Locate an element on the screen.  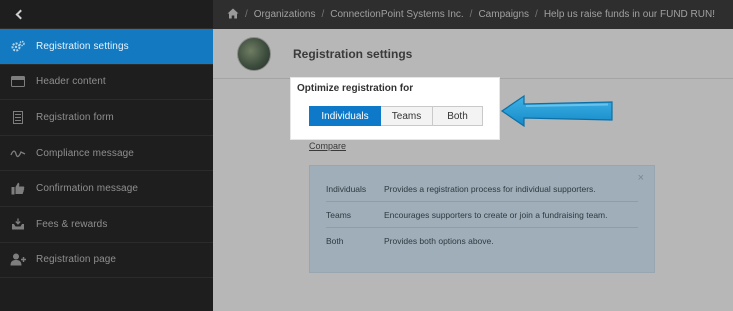
optimize-segmented-control: Individuals Teams Both is located at coordinates (401, 116).